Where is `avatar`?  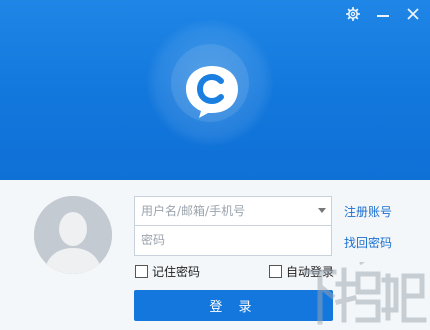
avatar is located at coordinates (73, 235).